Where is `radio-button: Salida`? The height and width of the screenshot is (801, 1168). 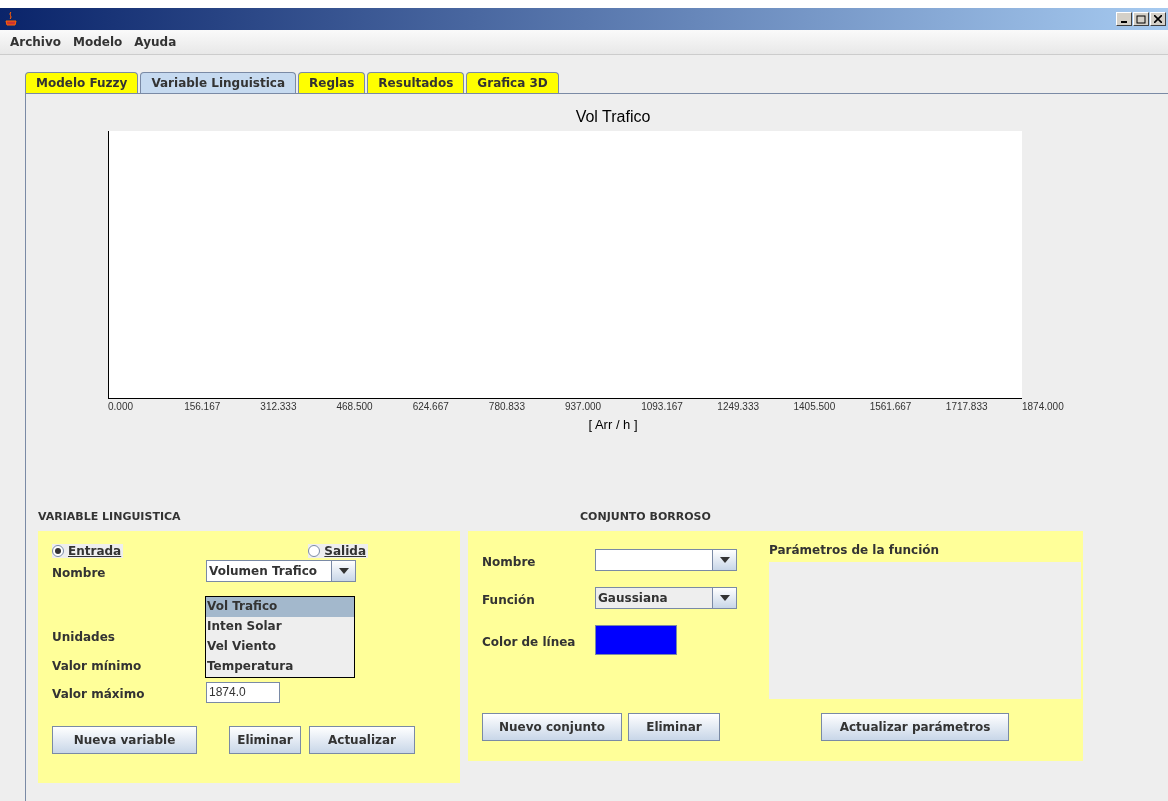
radio-button: Salida is located at coordinates (338, 551).